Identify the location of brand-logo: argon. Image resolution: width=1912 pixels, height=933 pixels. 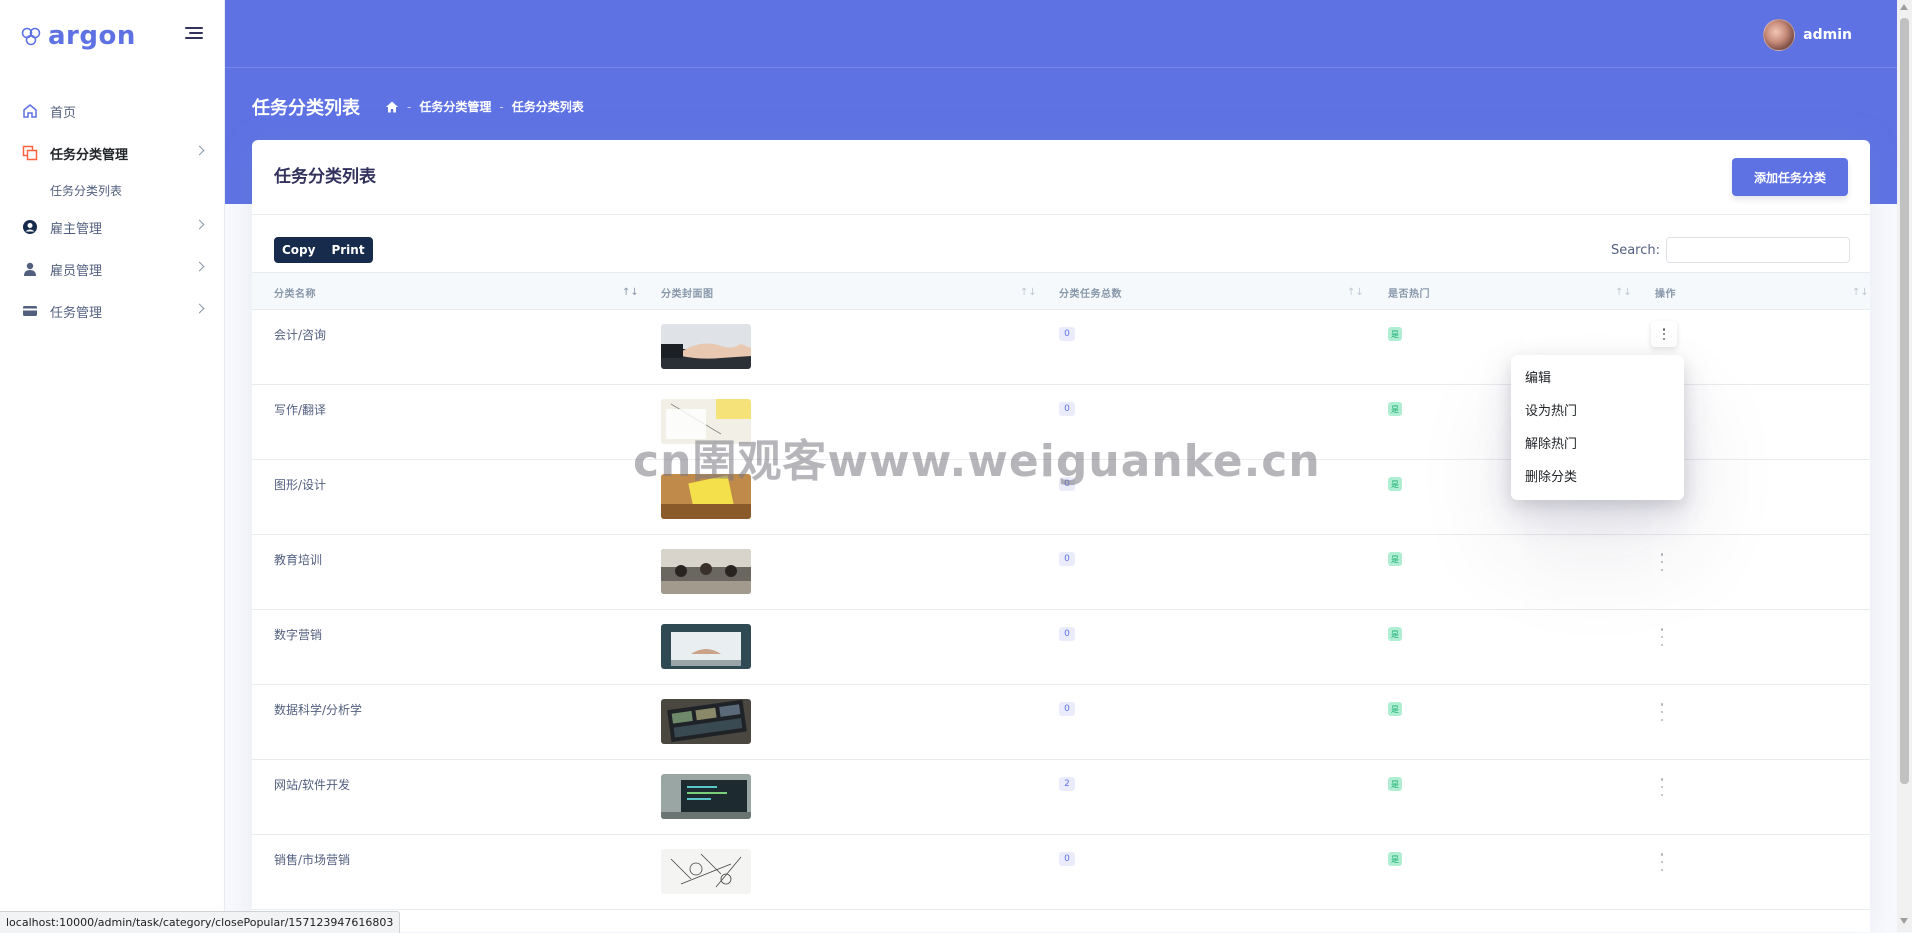
(78, 36).